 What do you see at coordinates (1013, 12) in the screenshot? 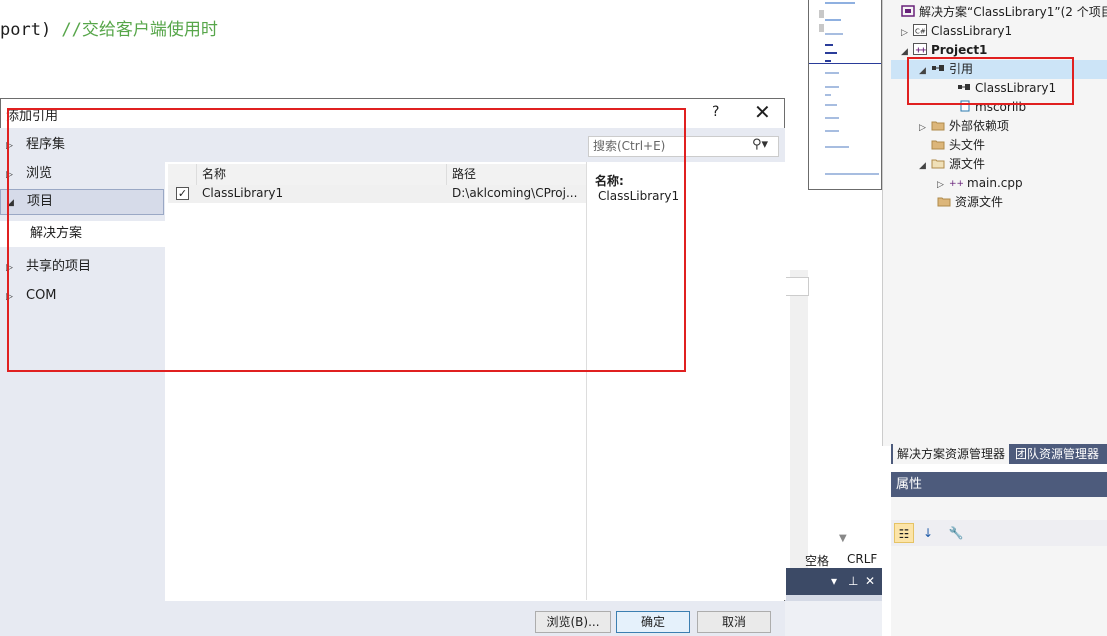
I see `tree-item-label: 解决方案“ClassLibrary1”(2 个项目` at bounding box center [1013, 12].